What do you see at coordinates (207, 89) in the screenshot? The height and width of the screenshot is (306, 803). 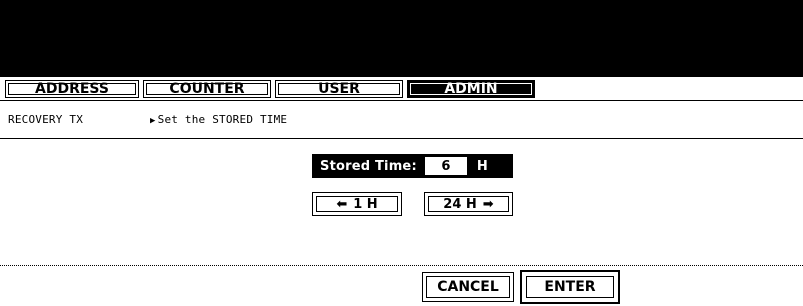 I see `tab-counter: COUNTER` at bounding box center [207, 89].